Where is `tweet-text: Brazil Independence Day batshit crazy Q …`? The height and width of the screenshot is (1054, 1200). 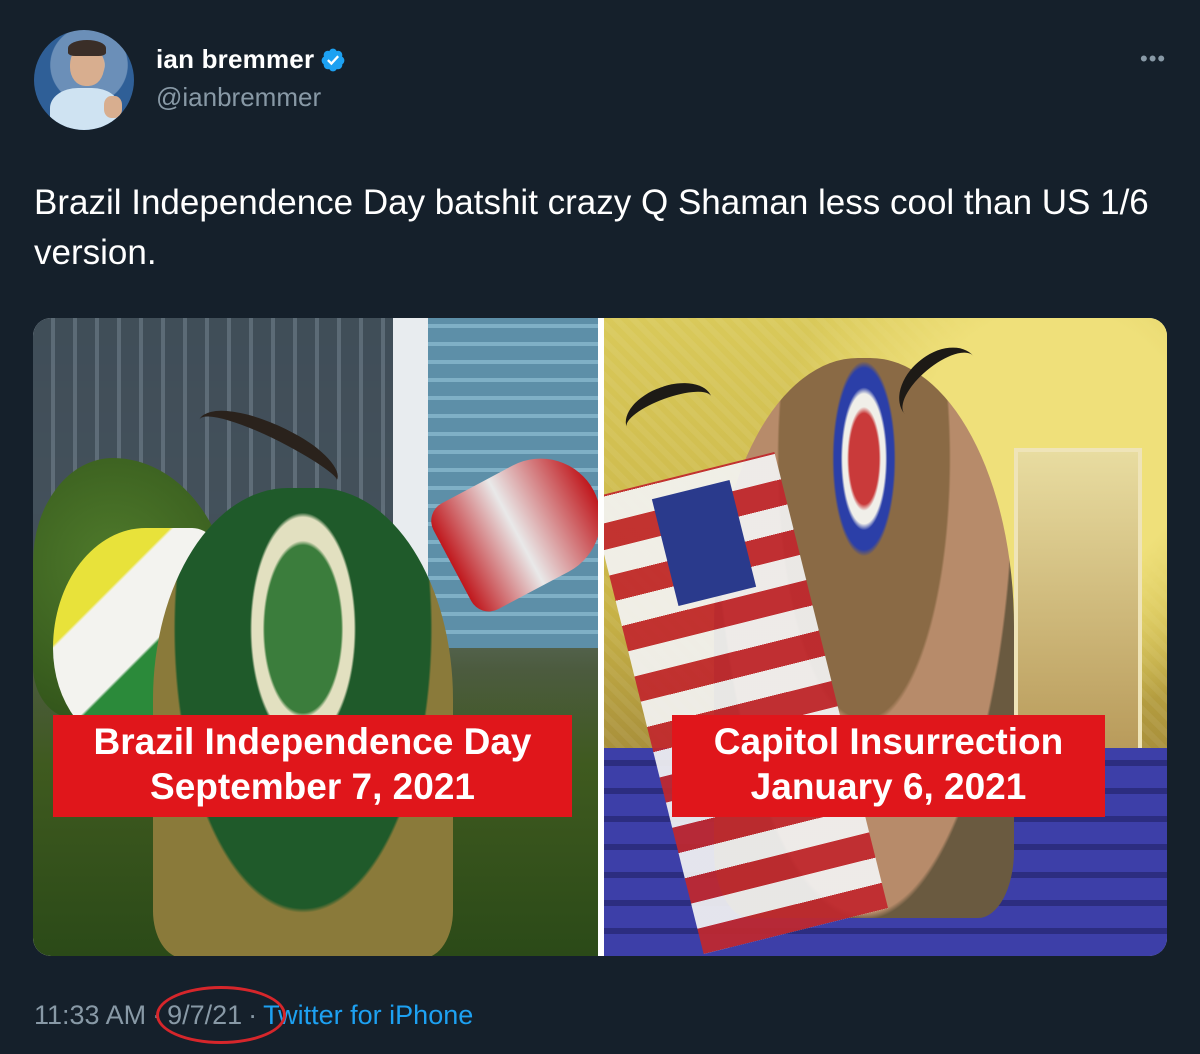 tweet-text: Brazil Independence Day batshit crazy Q … is located at coordinates (591, 227).